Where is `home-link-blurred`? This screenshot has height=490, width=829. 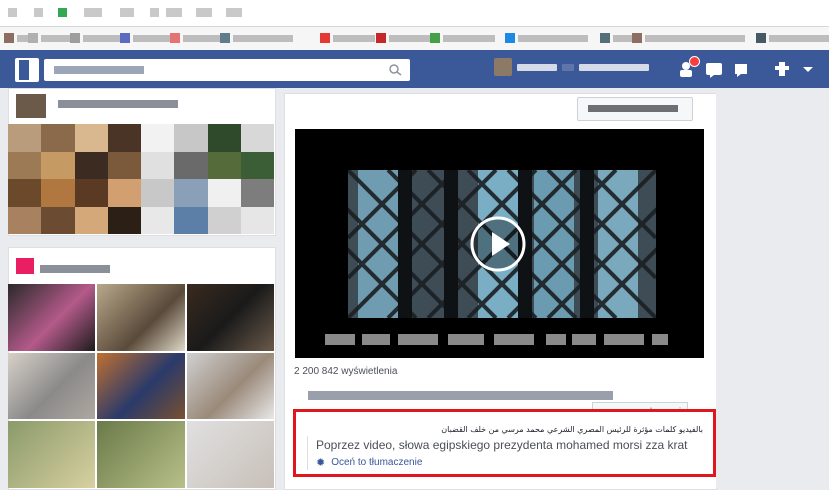
home-link-blurred is located at coordinates (614, 67).